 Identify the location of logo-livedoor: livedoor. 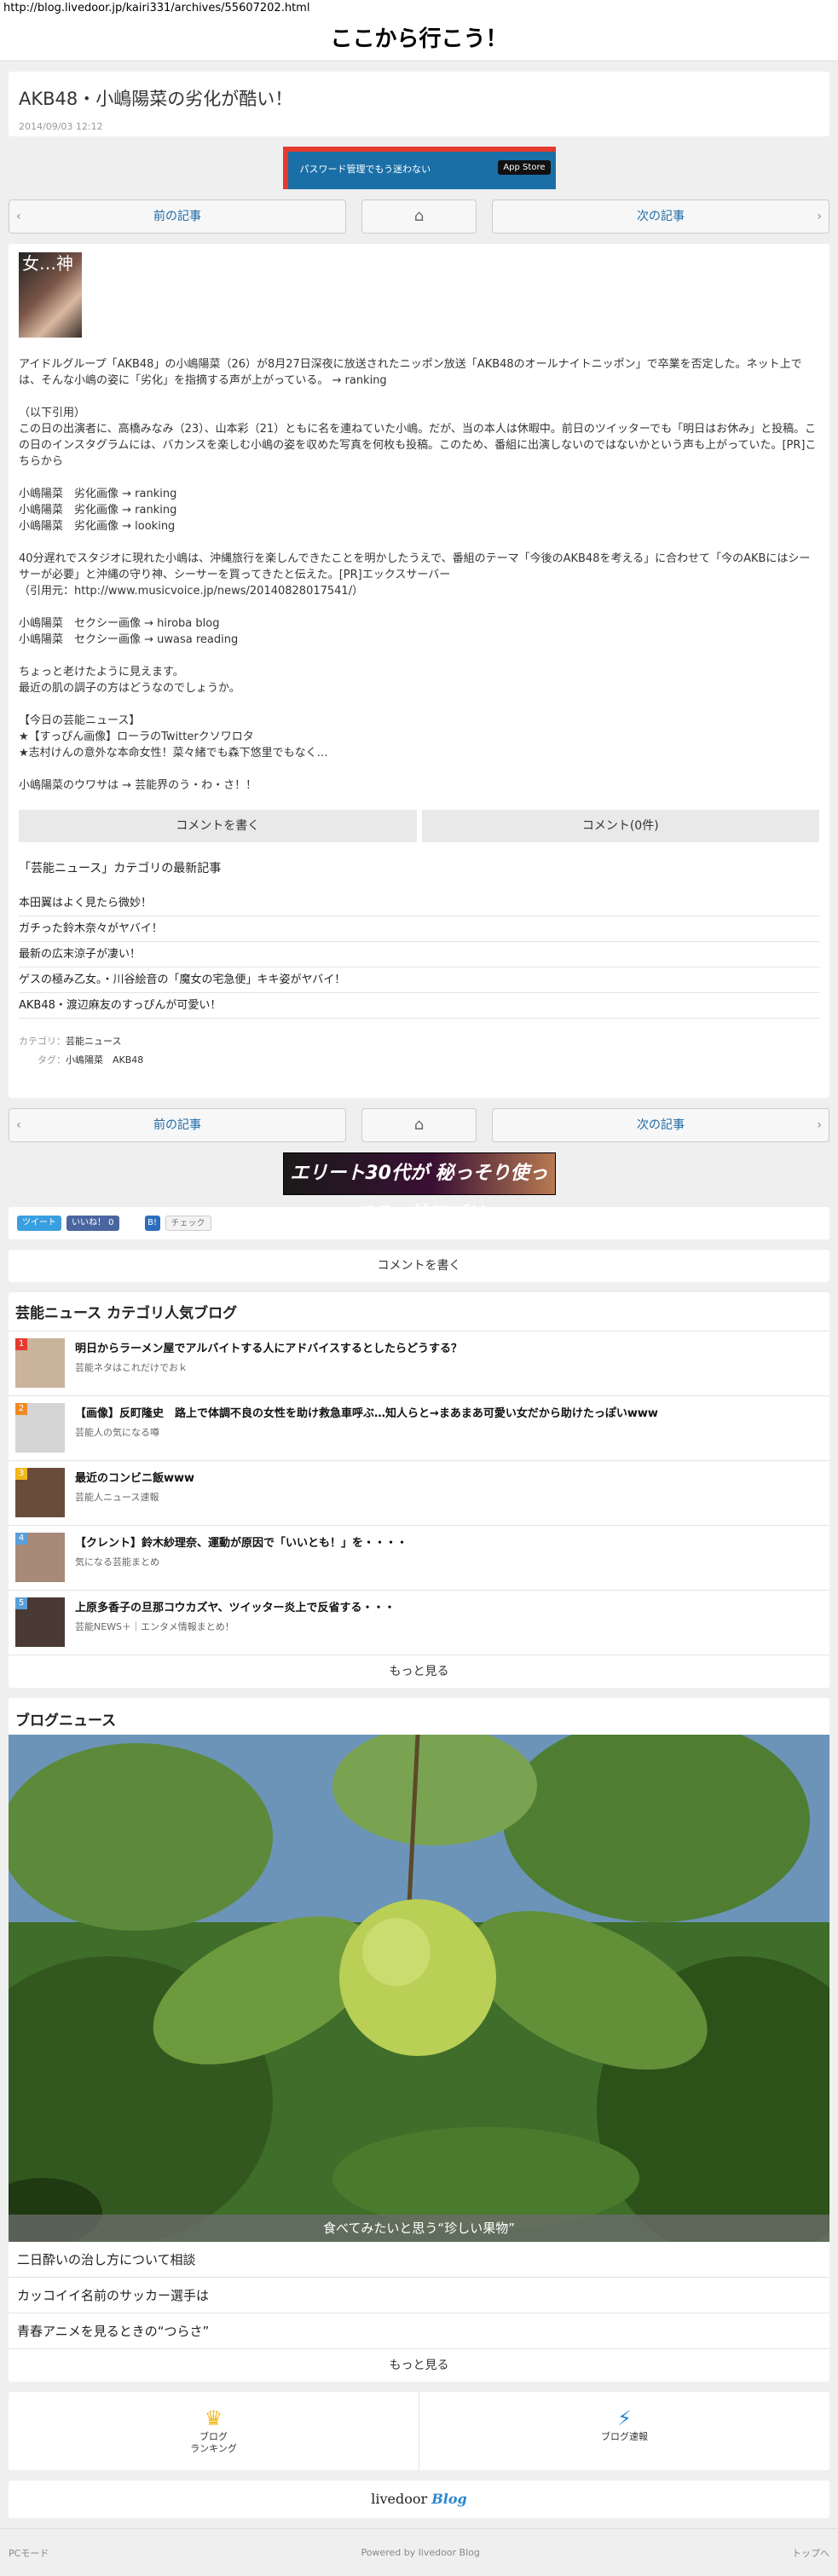
(399, 2499).